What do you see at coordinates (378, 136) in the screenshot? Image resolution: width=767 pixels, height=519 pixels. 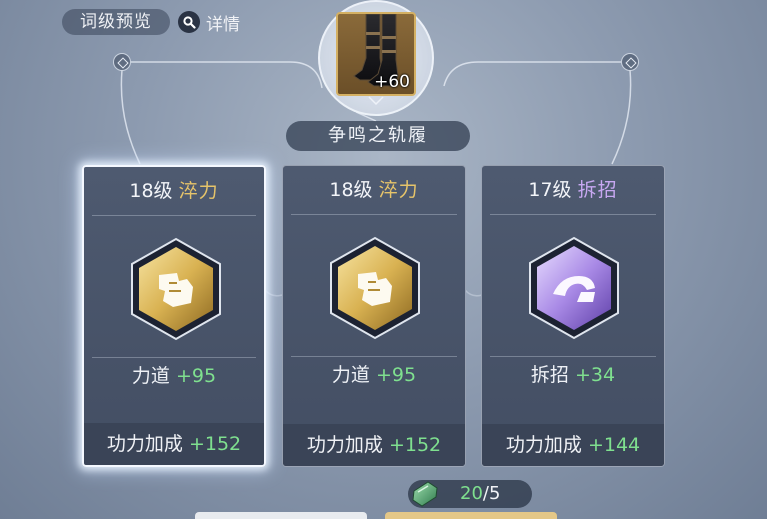 I see `item-name: 争鸣之轨履` at bounding box center [378, 136].